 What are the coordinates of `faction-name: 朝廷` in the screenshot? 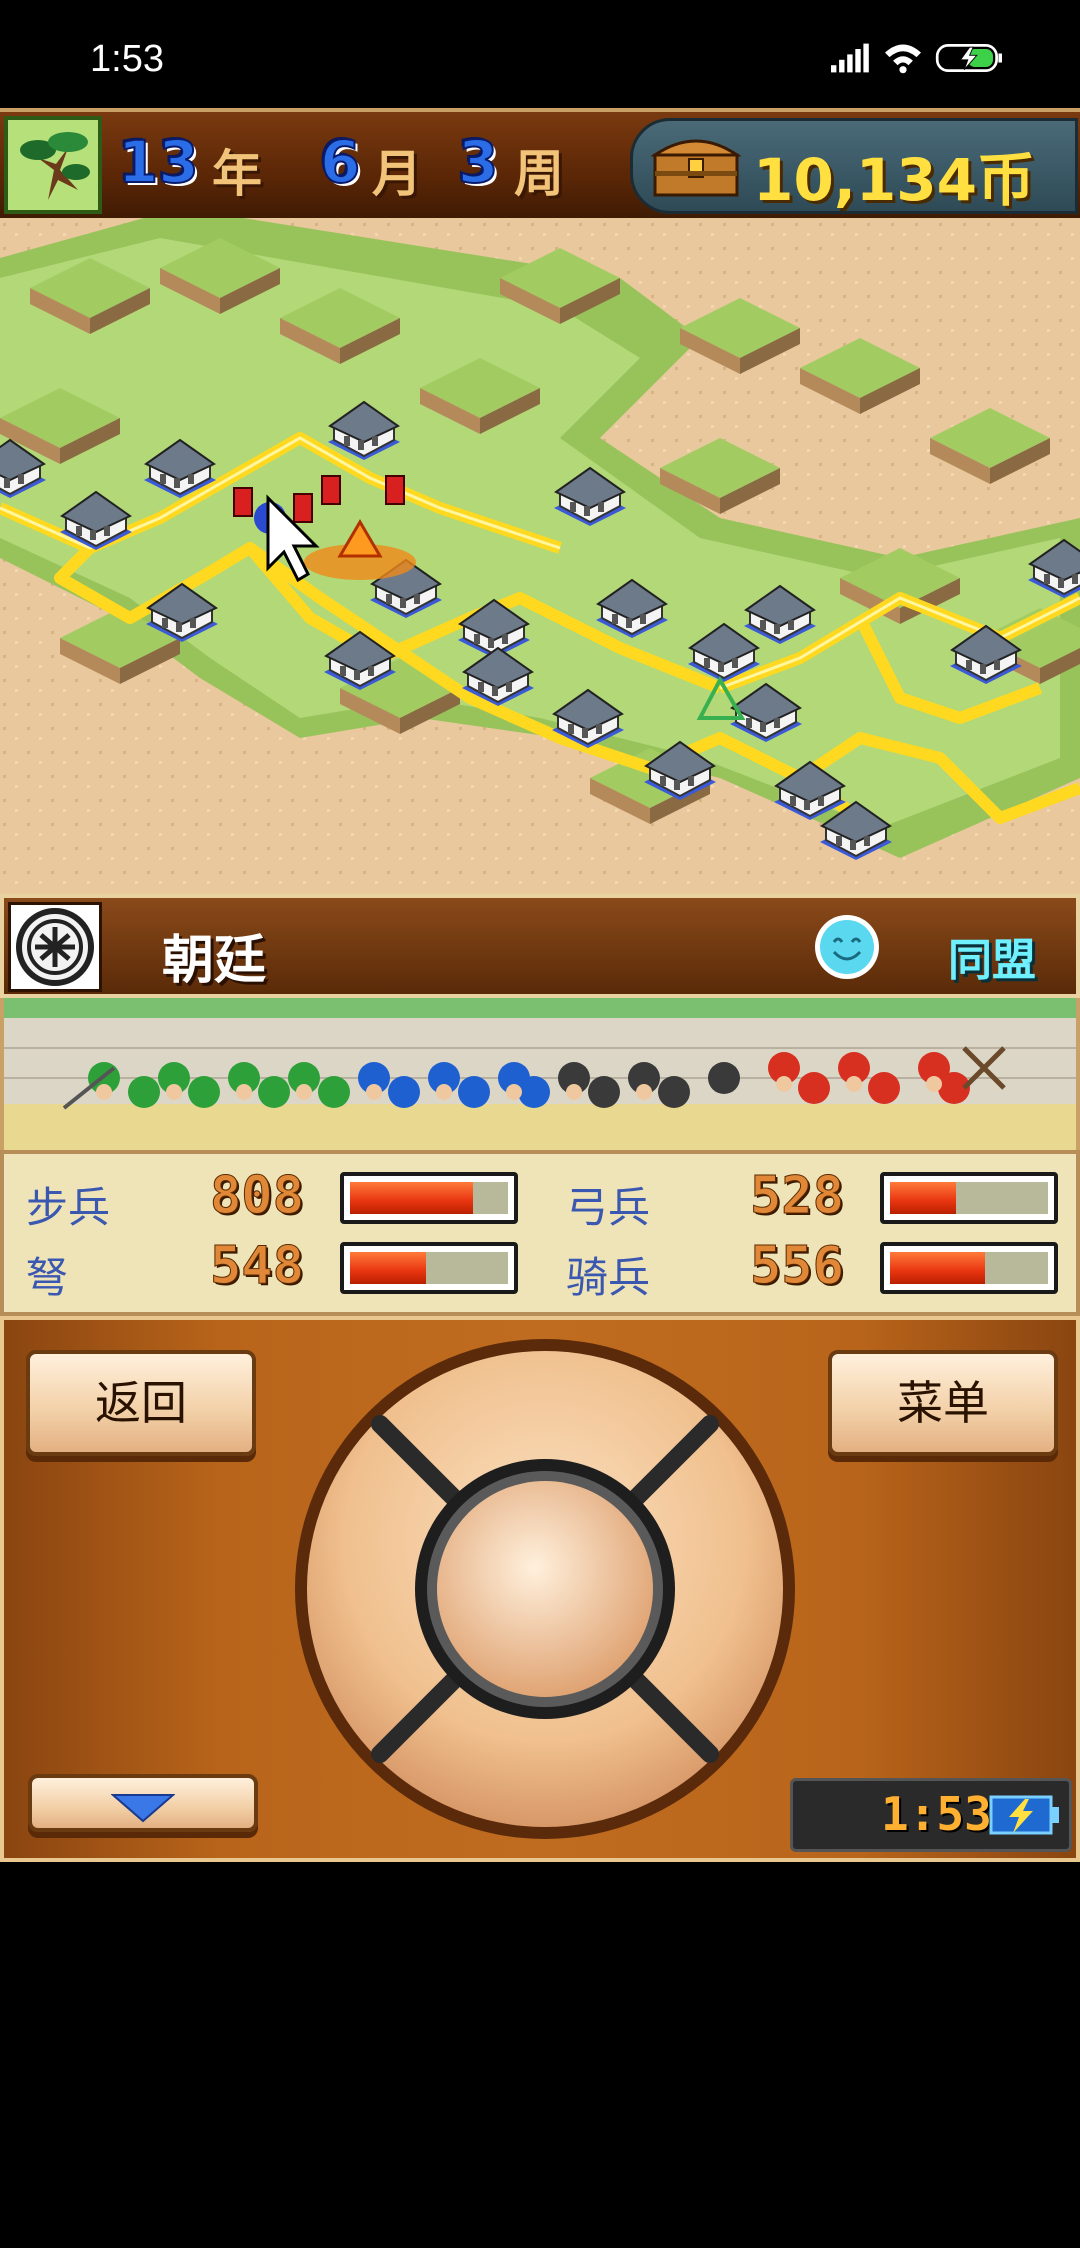 It's located at (214, 961).